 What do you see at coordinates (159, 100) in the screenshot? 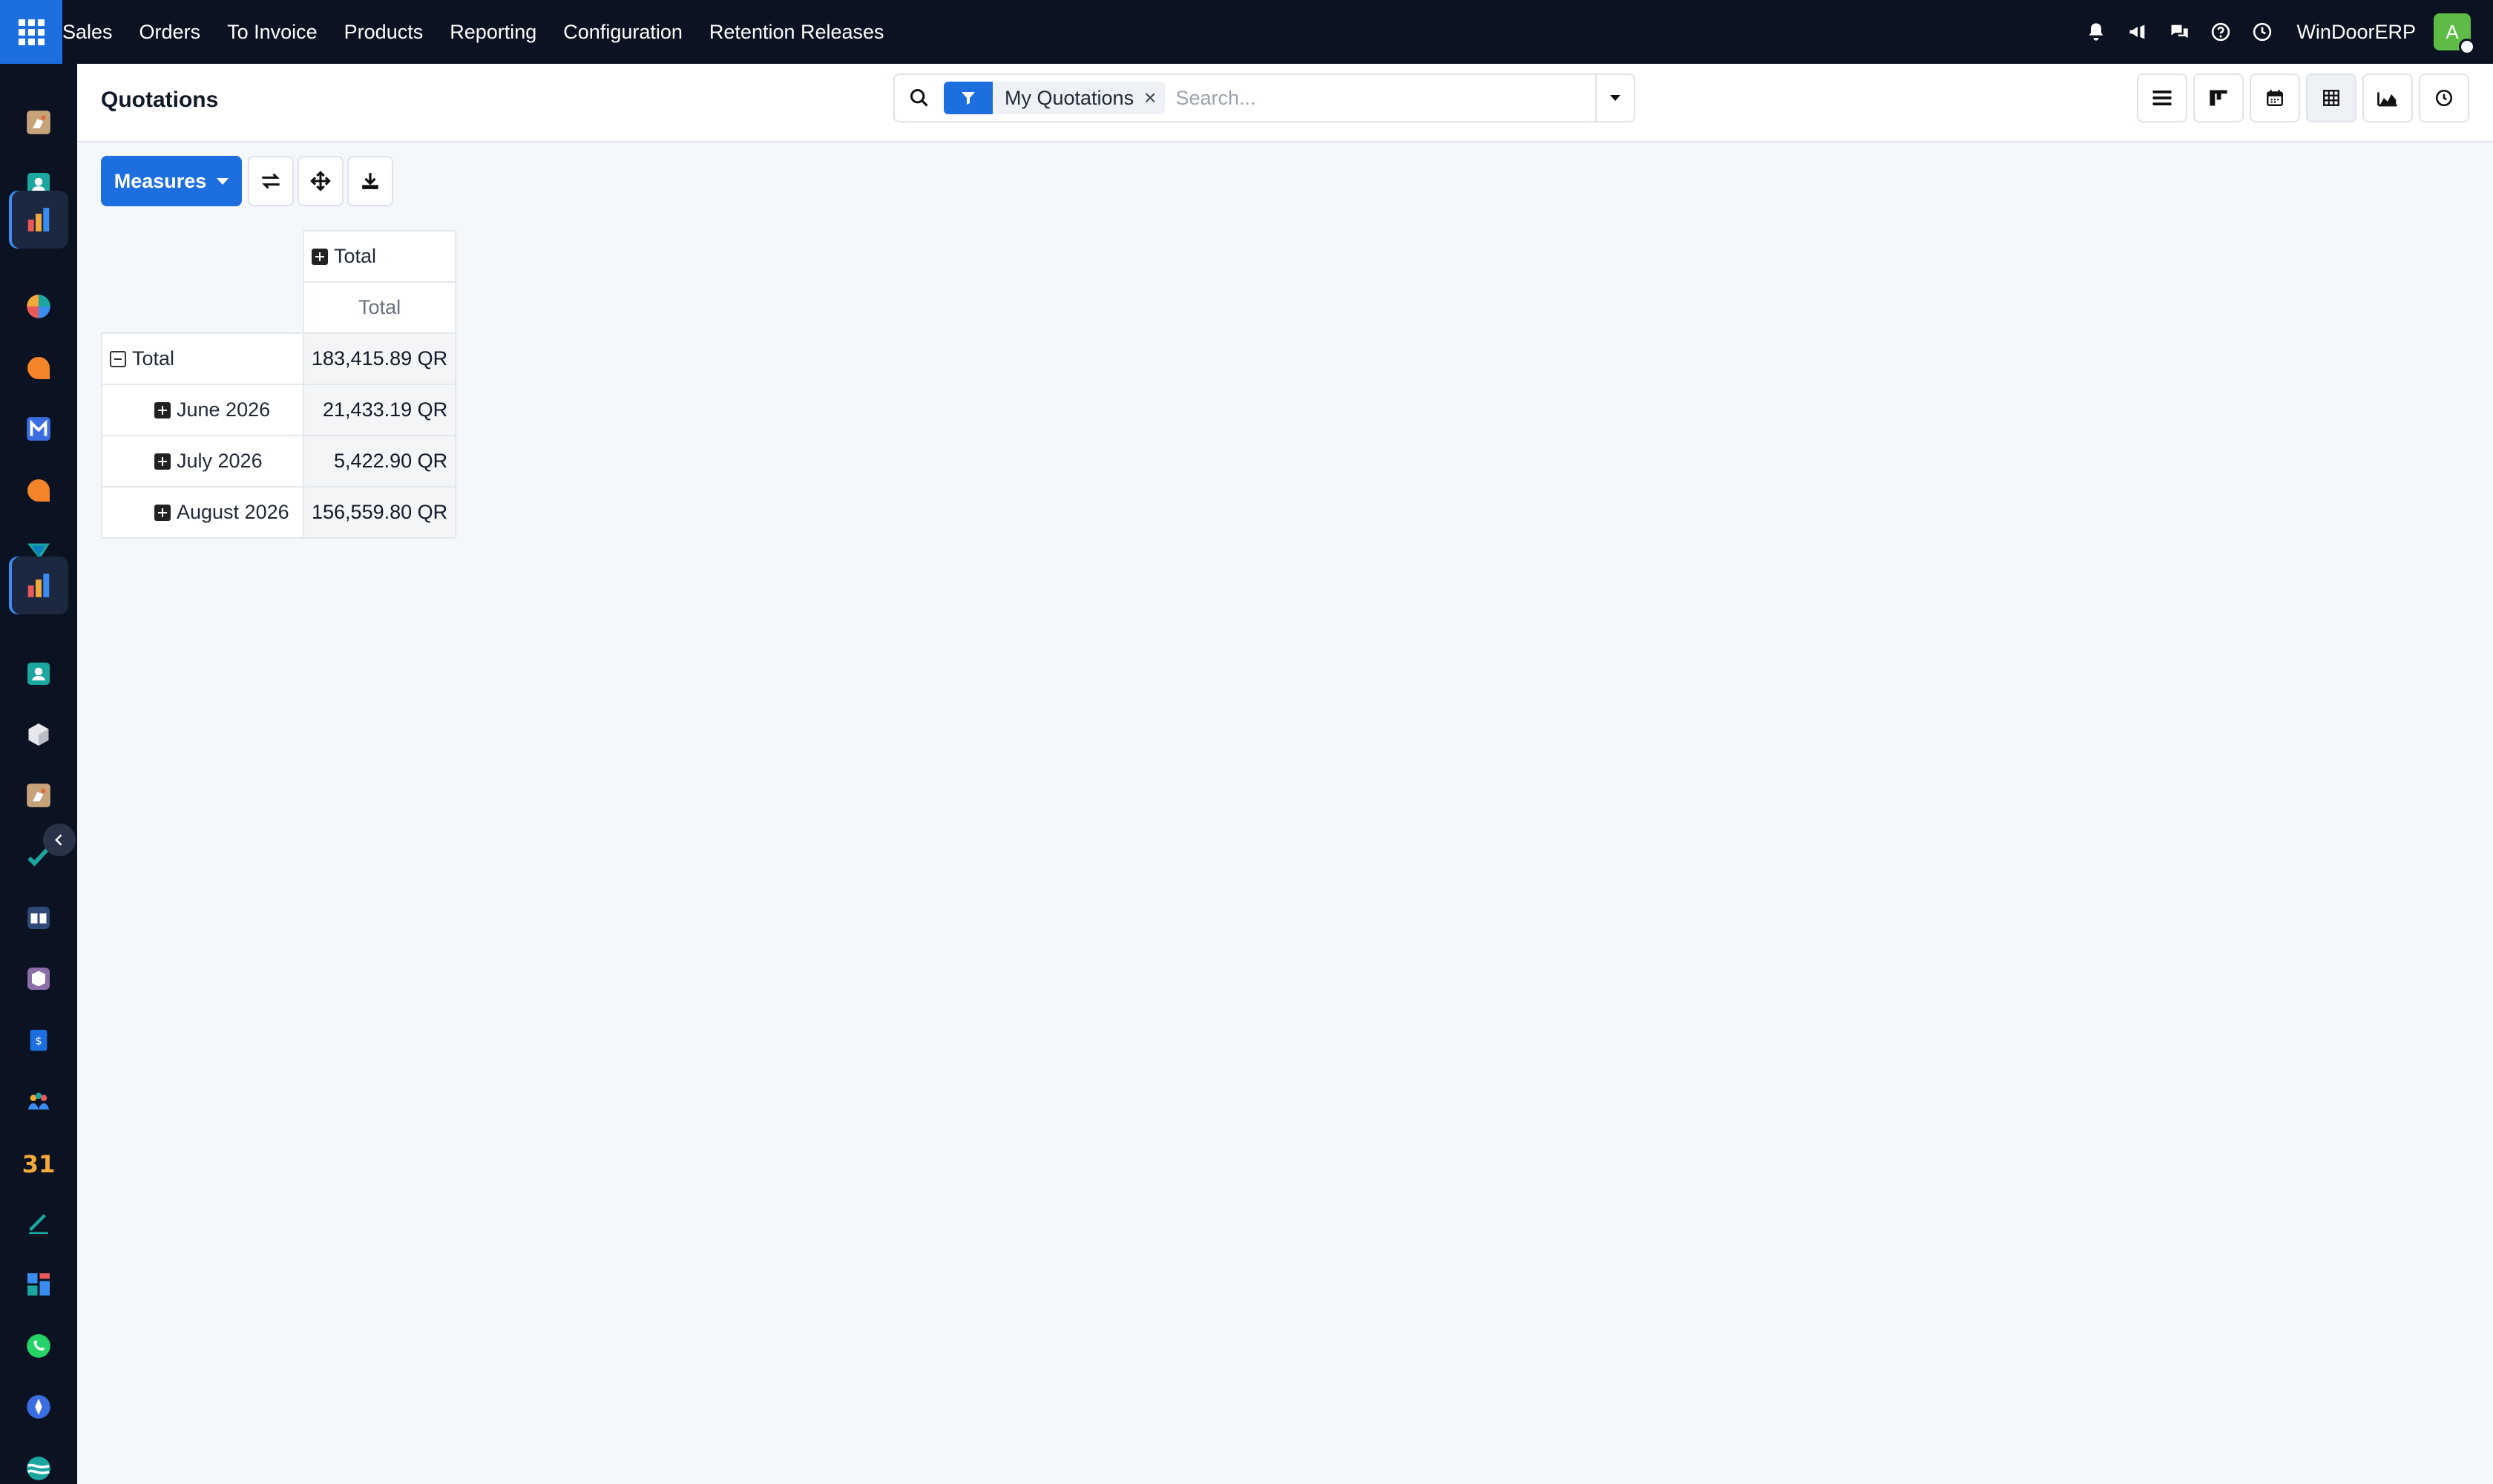
I see `page-title: Quotations` at bounding box center [159, 100].